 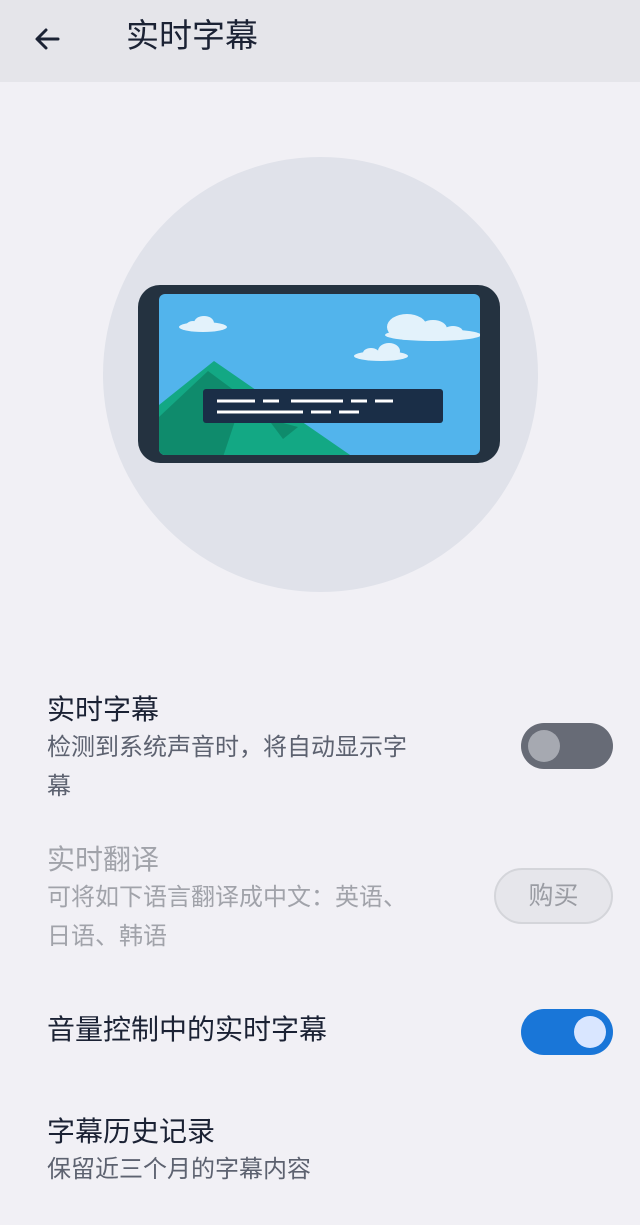 What do you see at coordinates (320, 1150) in the screenshot?
I see `setting-caption-history: 字幕历史记录 保留近三个月的字幕内容` at bounding box center [320, 1150].